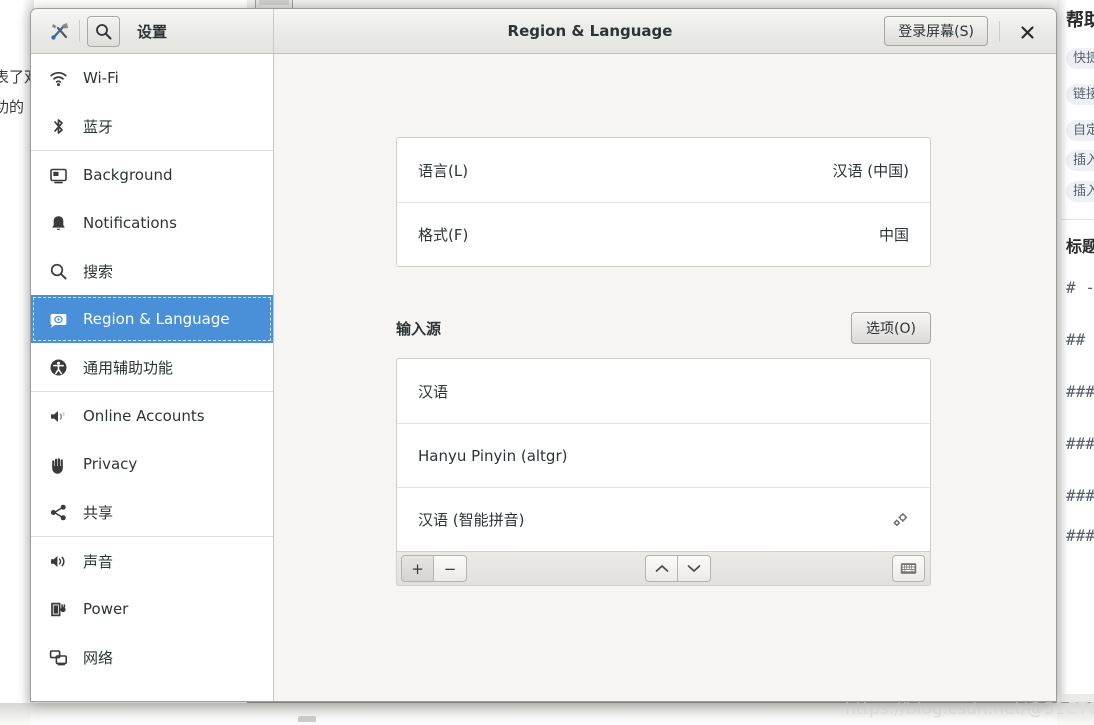 The image size is (1094, 725). Describe the element at coordinates (1080, 495) in the screenshot. I see `background-right-md-5: ###` at that location.